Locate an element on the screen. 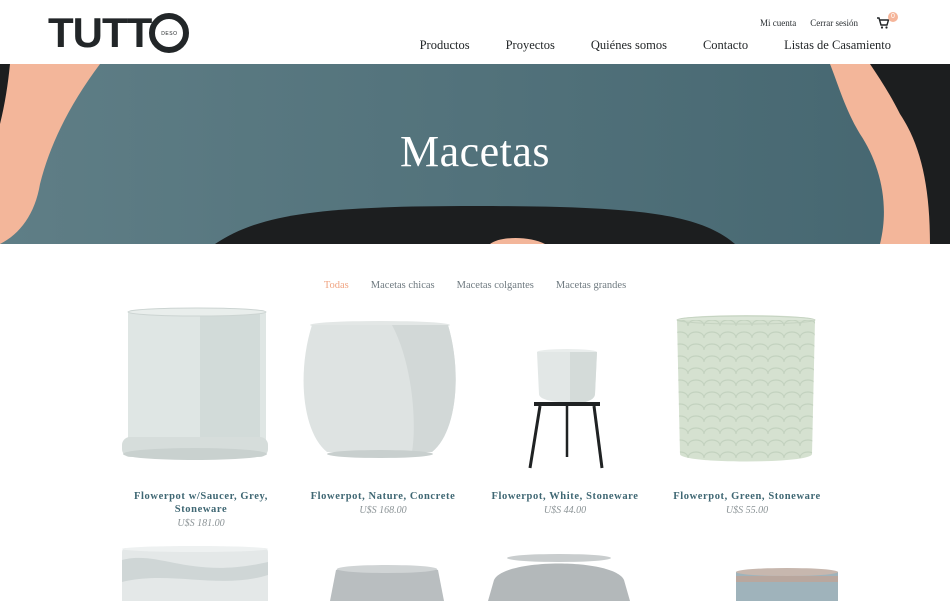 The width and height of the screenshot is (950, 606). nav-proyectos: Proyectos is located at coordinates (530, 45).